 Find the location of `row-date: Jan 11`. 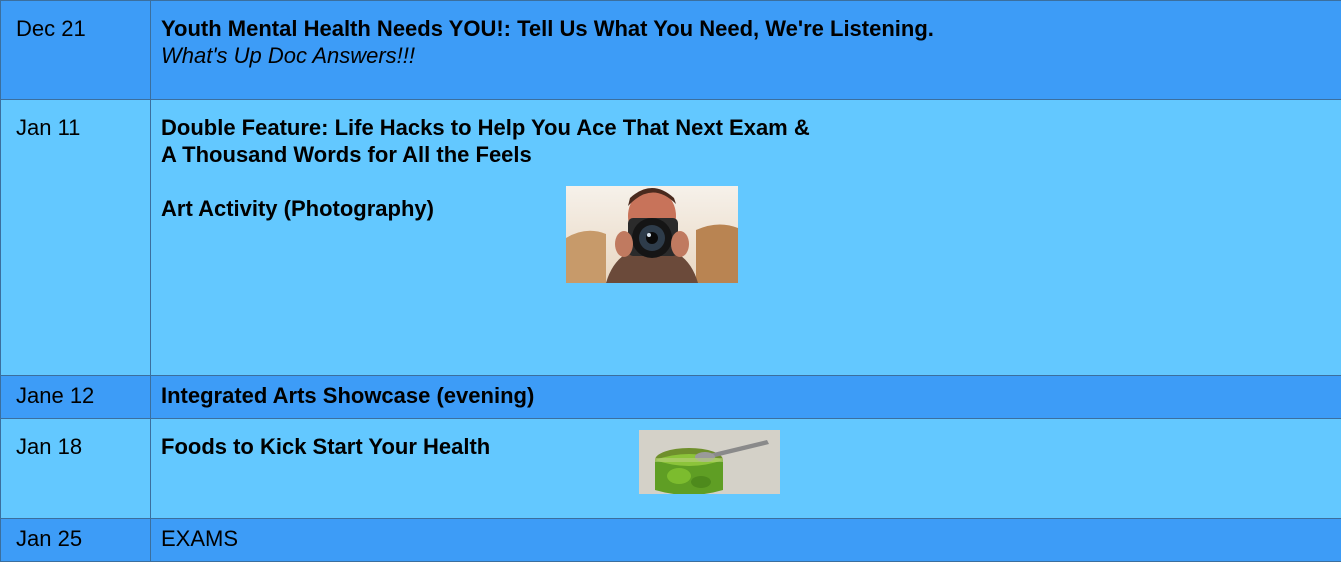

row-date: Jan 11 is located at coordinates (75, 237).